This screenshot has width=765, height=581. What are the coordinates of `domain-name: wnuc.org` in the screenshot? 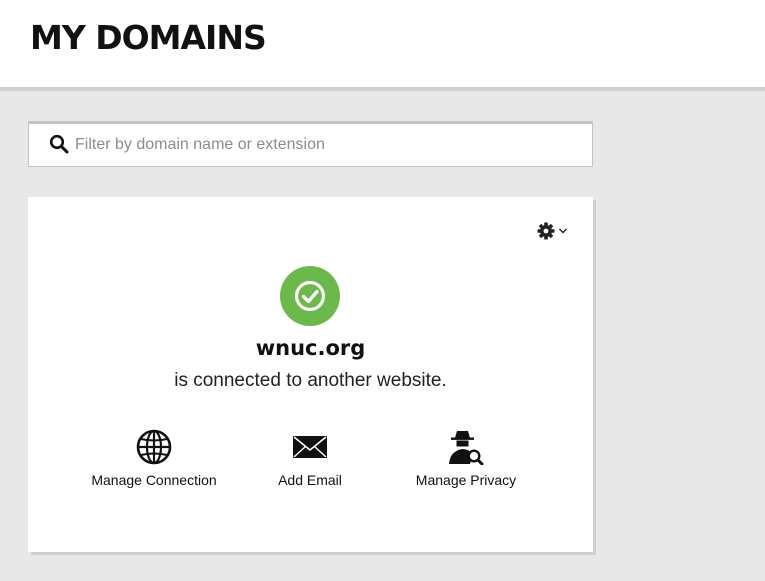 It's located at (310, 348).